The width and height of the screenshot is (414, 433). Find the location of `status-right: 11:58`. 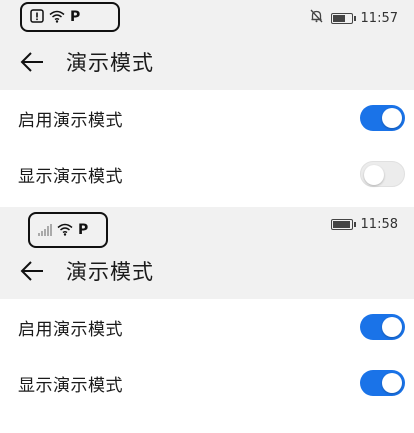

status-right: 11:58 is located at coordinates (364, 224).